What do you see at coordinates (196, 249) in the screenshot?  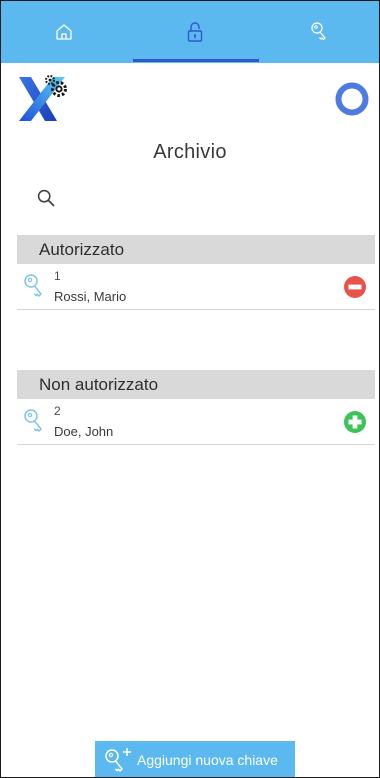 I see `section-header-authorized: Autorizzato` at bounding box center [196, 249].